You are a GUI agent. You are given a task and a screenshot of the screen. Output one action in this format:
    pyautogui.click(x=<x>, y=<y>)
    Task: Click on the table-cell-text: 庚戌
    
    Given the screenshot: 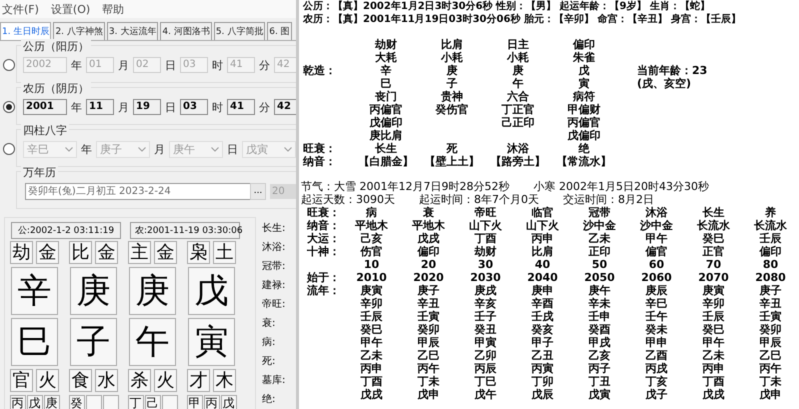 What is the action you would take?
    pyautogui.click(x=486, y=290)
    